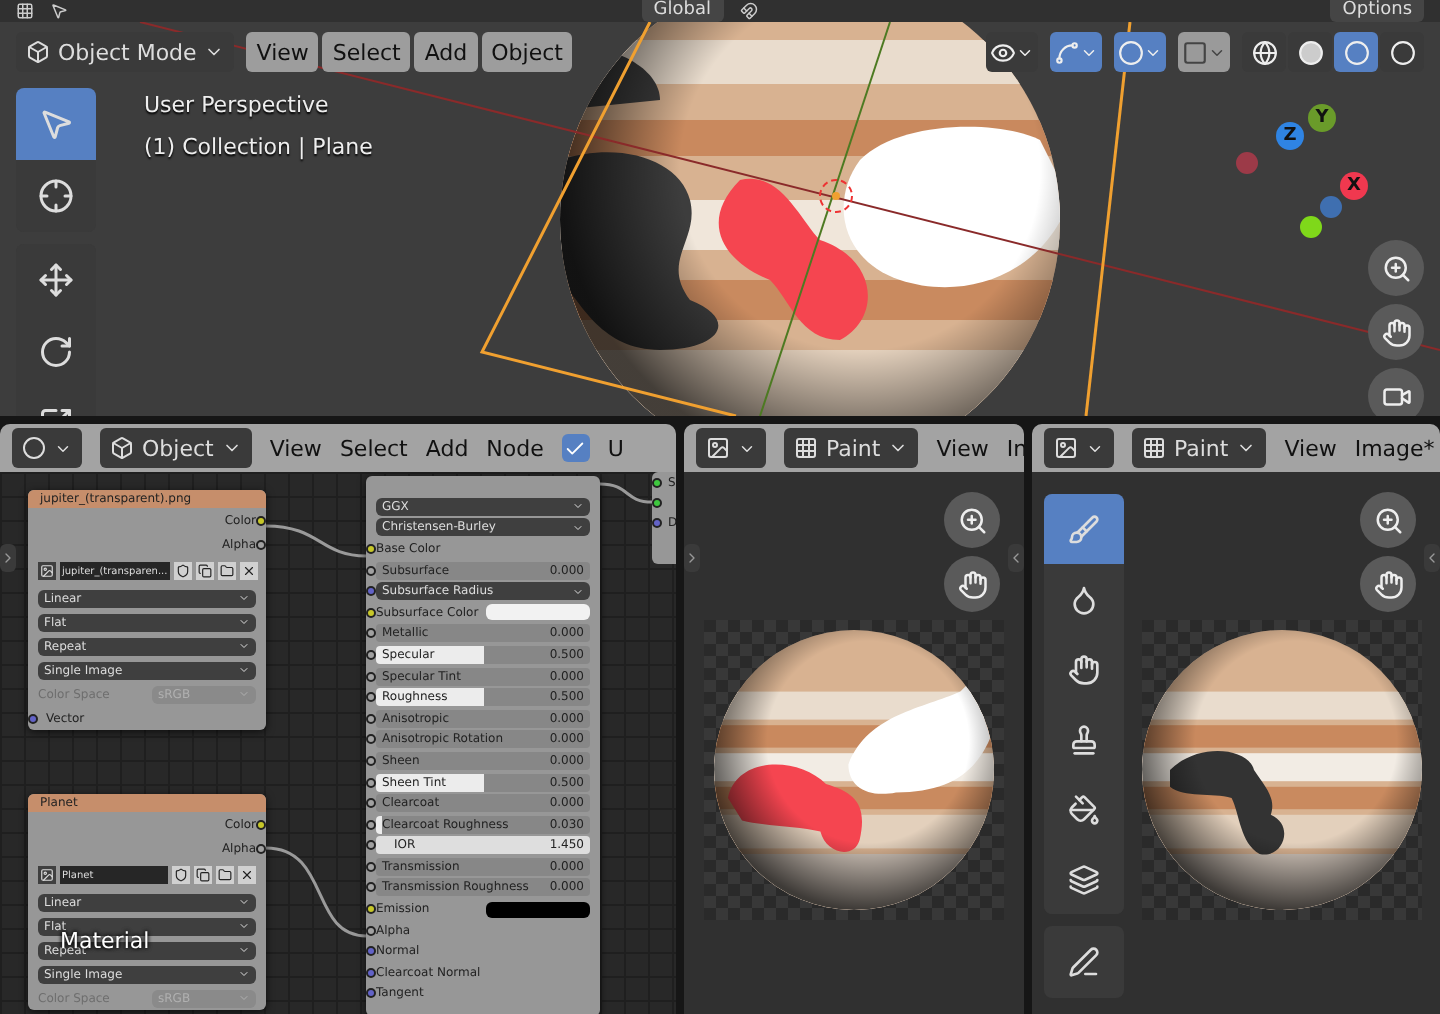  Describe the element at coordinates (1084, 739) in the screenshot. I see `stamp-icon` at that location.